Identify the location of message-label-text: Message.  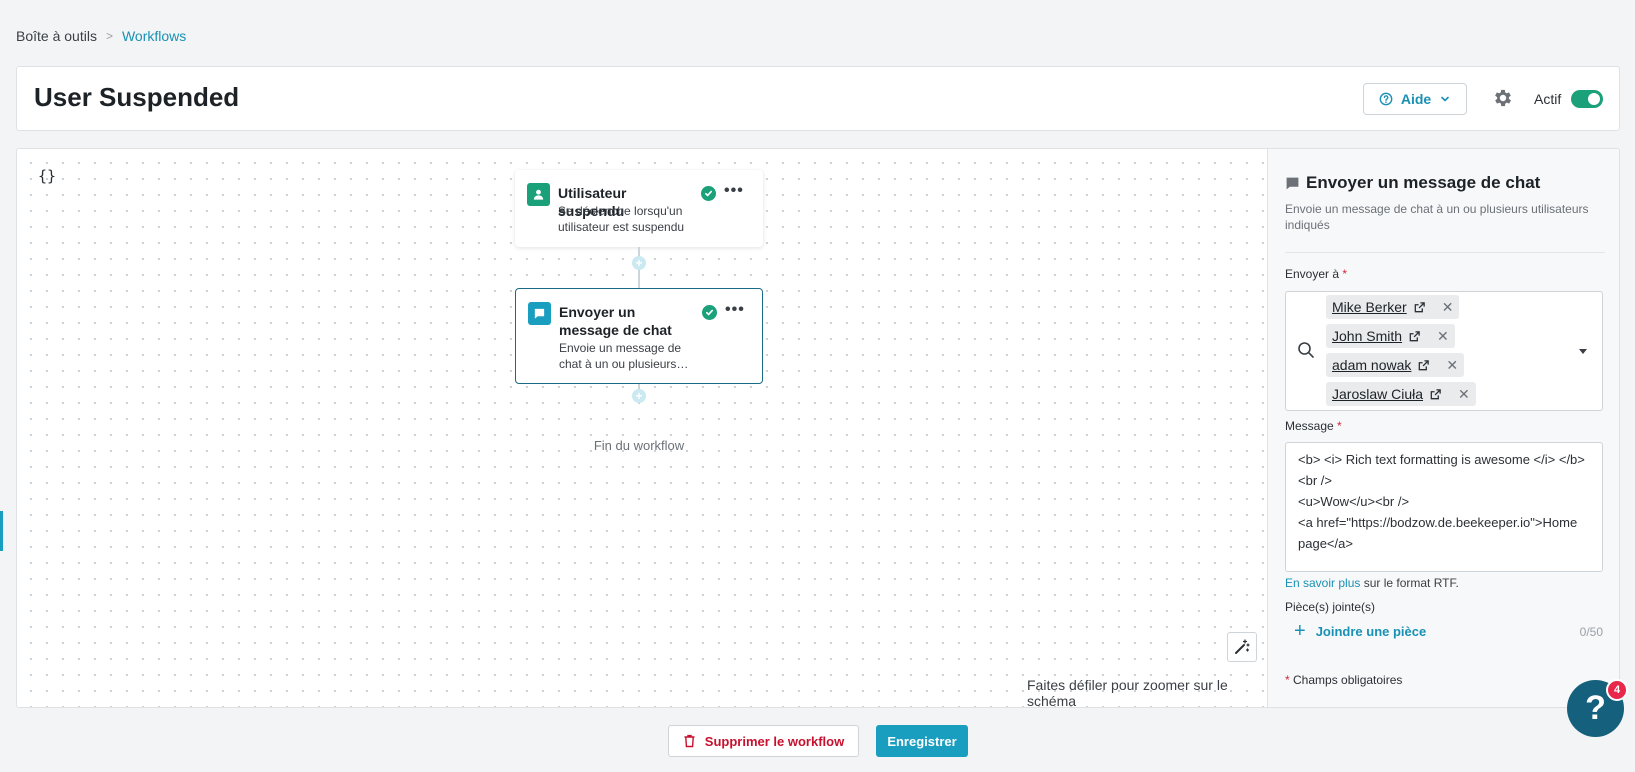
(1309, 426).